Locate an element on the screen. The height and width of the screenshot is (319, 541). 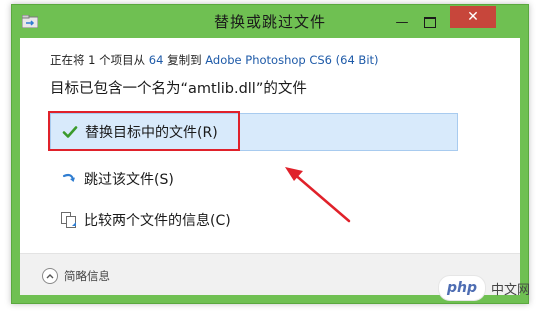
conflict-heading: 目标已包含一个名为“amtlib.dll”的文件 is located at coordinates (178, 89).